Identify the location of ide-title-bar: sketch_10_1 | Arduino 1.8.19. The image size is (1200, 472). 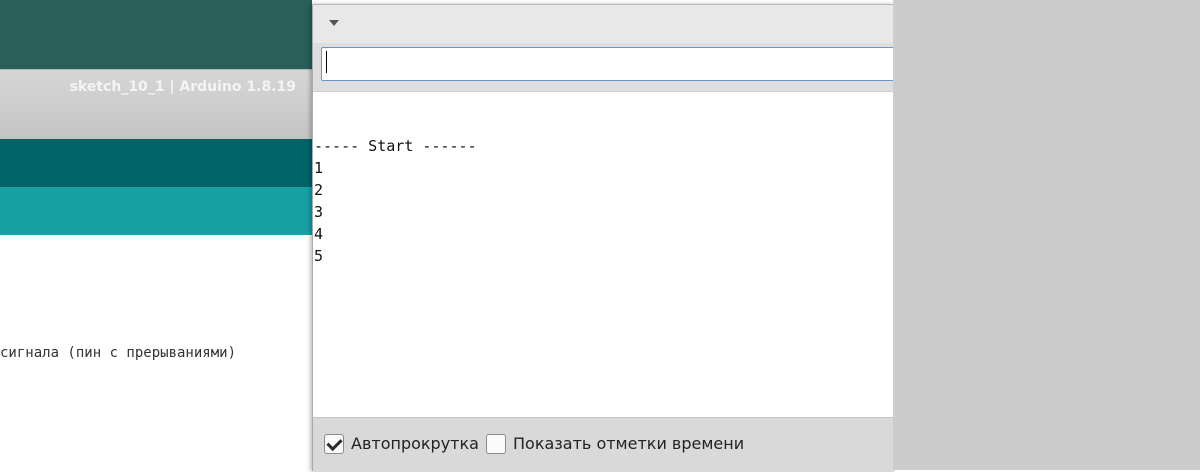
(156, 104).